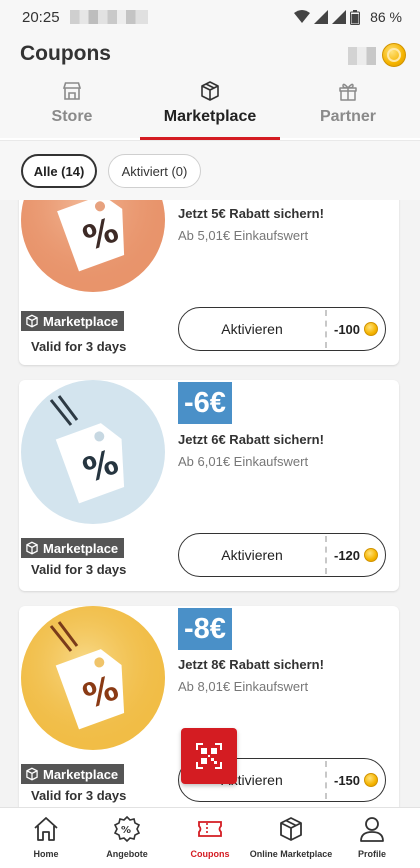 This screenshot has height=868, width=420. I want to click on nav-offers: % Angebote, so click(127, 837).